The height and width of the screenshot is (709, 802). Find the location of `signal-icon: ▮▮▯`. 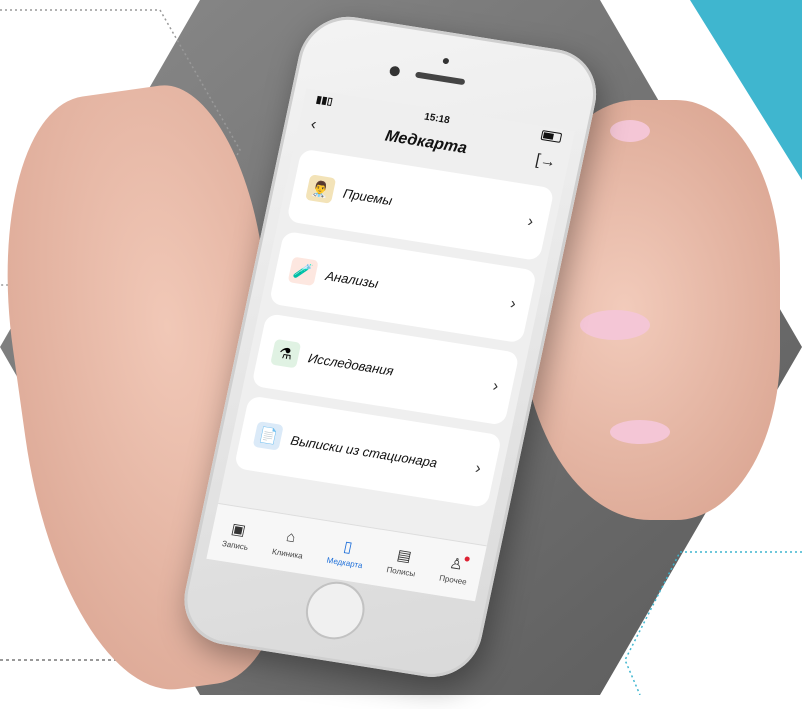

signal-icon: ▮▮▯ is located at coordinates (324, 100).